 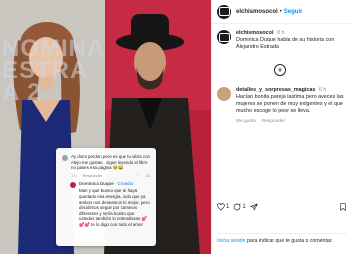 I want to click on heart-icon, so click(x=221, y=207).